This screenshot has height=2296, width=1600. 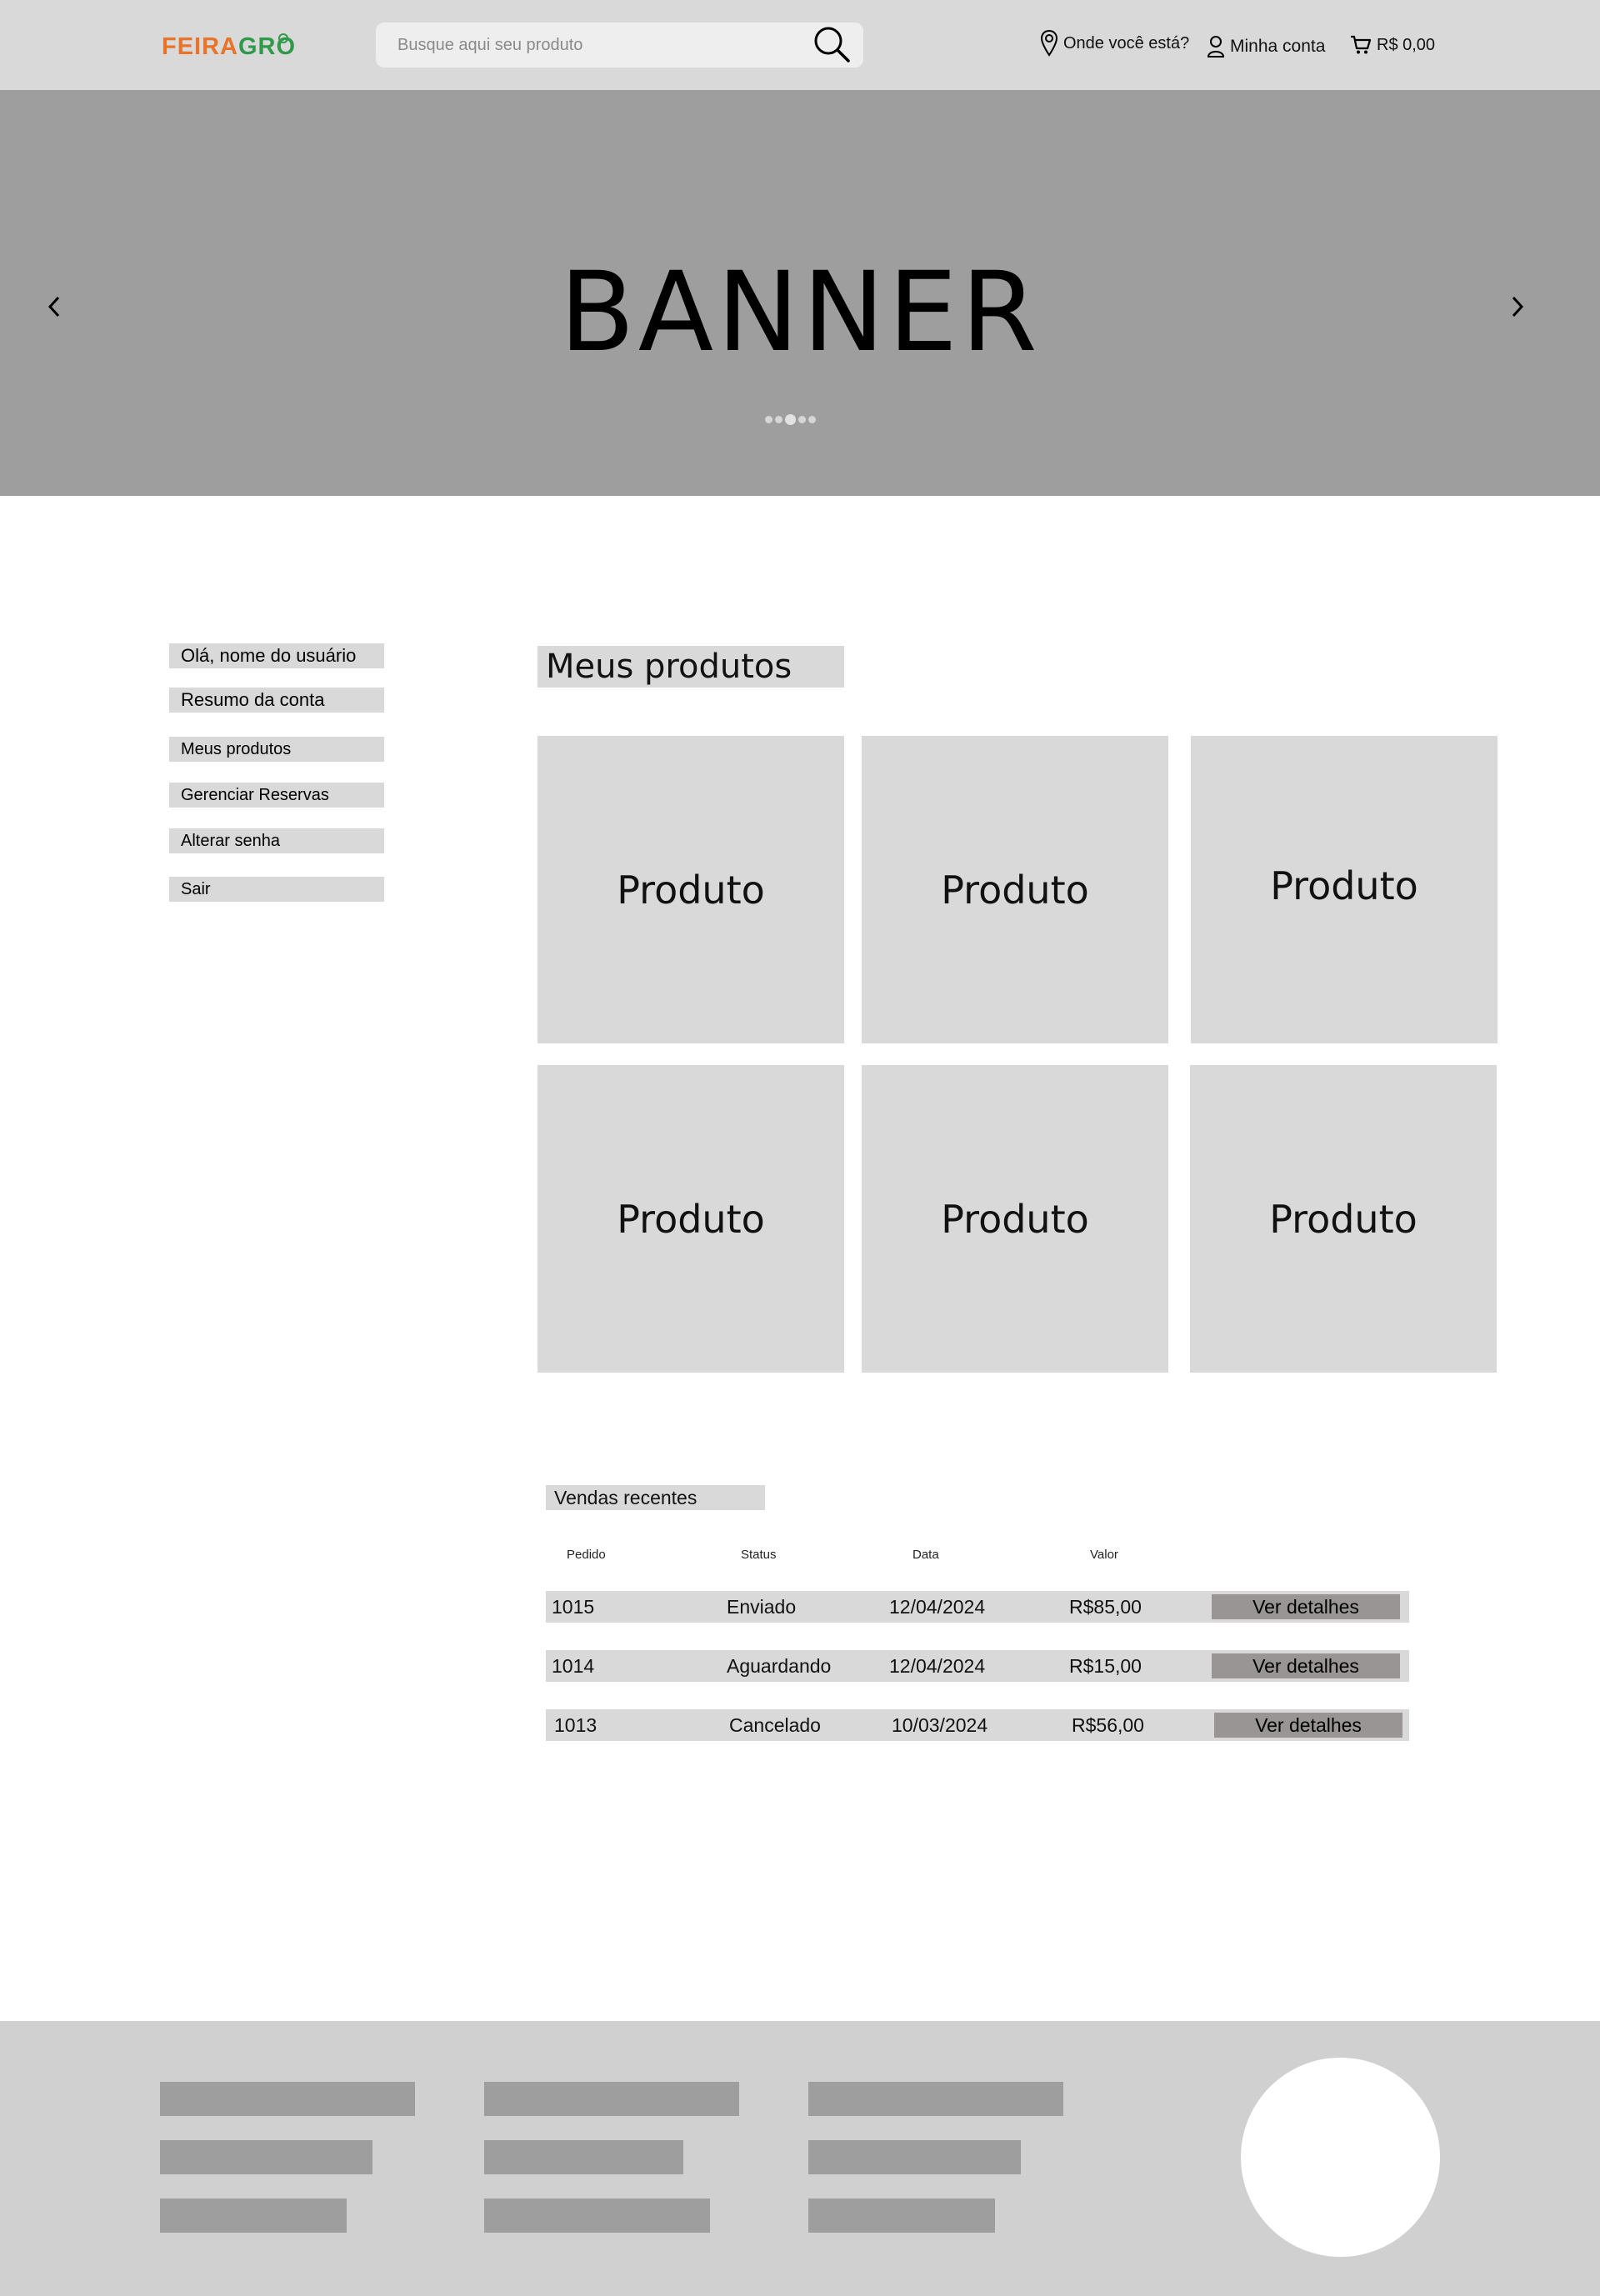 I want to click on footer-logo-placeholder, so click(x=1340, y=2157).